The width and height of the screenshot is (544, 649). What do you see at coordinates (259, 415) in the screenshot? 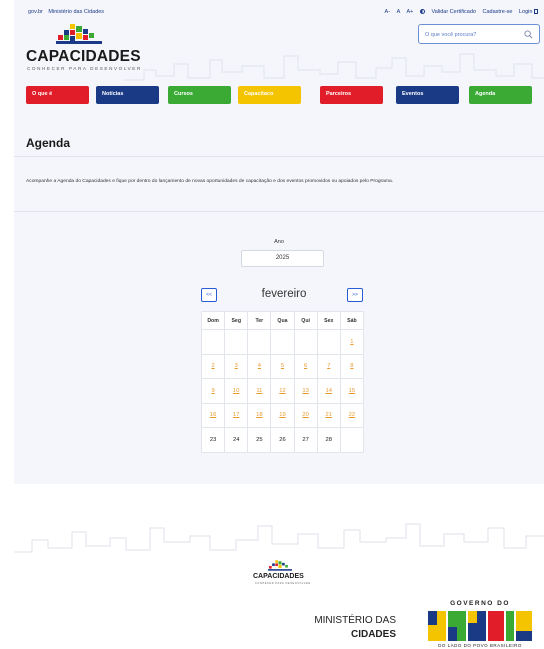
I see `calendar-day: 18` at bounding box center [259, 415].